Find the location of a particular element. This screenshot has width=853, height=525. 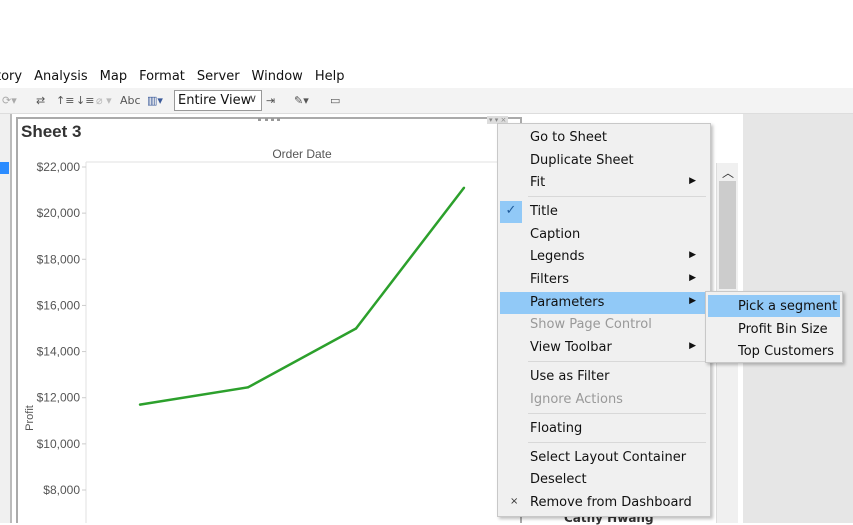

menu-item-caption: Caption is located at coordinates (603, 235).